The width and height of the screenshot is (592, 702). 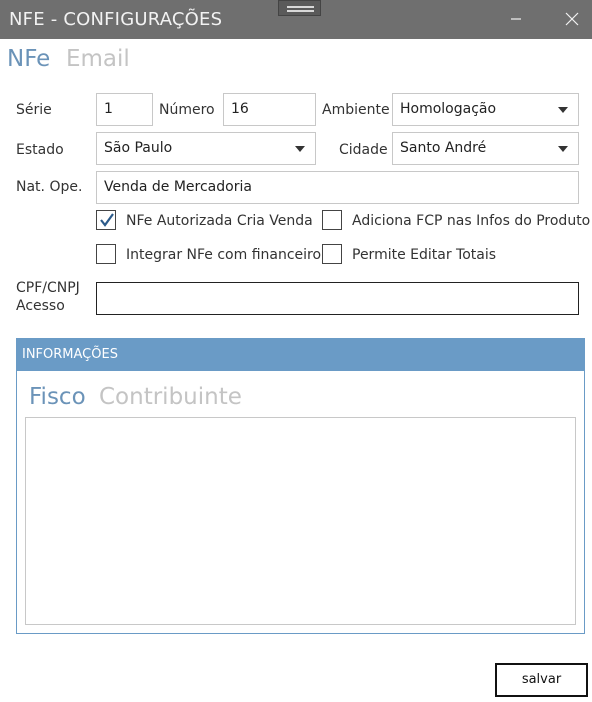 What do you see at coordinates (170, 397) in the screenshot?
I see `tab-contribuinte: Contribuinte` at bounding box center [170, 397].